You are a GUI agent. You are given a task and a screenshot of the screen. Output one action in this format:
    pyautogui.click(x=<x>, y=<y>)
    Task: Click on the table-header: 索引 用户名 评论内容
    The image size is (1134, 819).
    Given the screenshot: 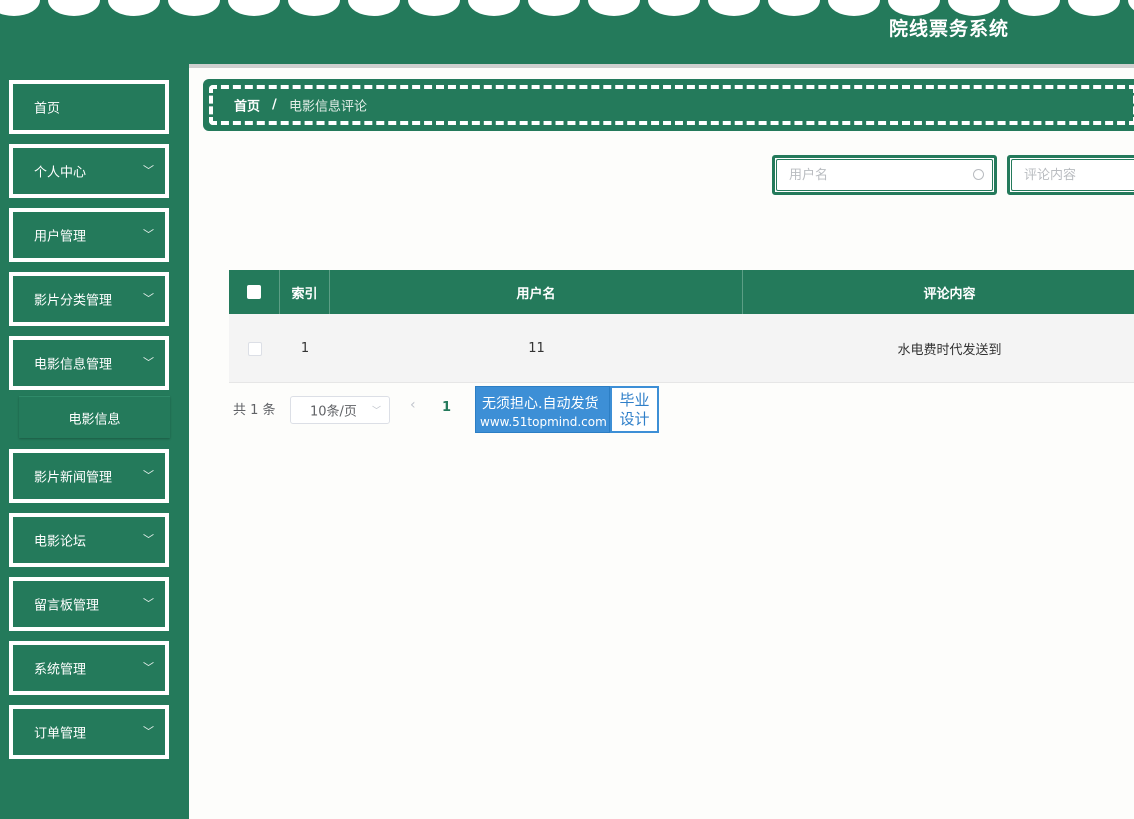 What is the action you would take?
    pyautogui.click(x=681, y=292)
    